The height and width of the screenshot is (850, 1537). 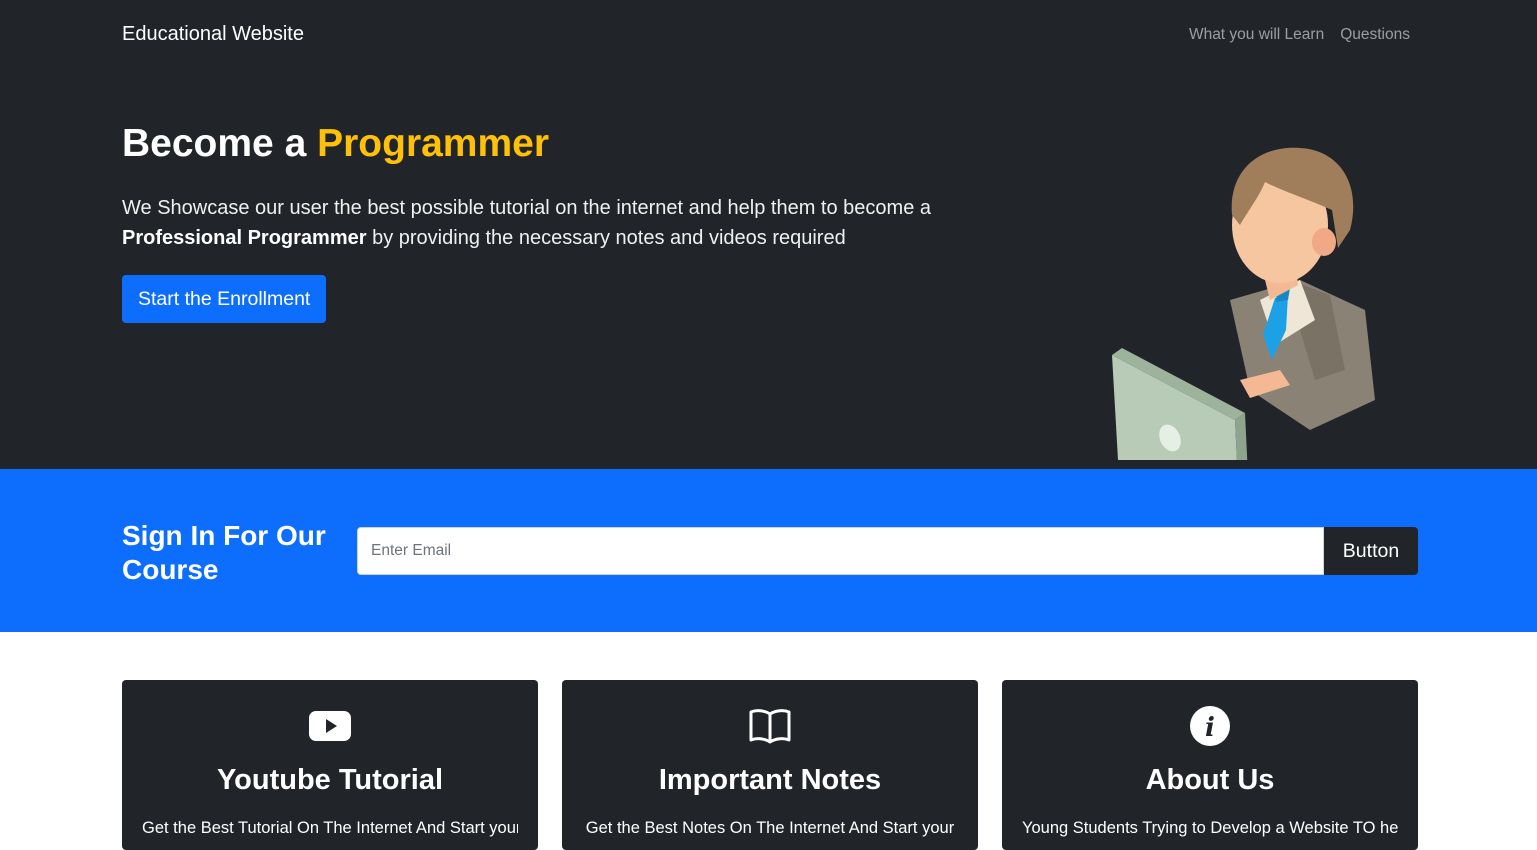 I want to click on signup-form: Button, so click(x=887, y=551).